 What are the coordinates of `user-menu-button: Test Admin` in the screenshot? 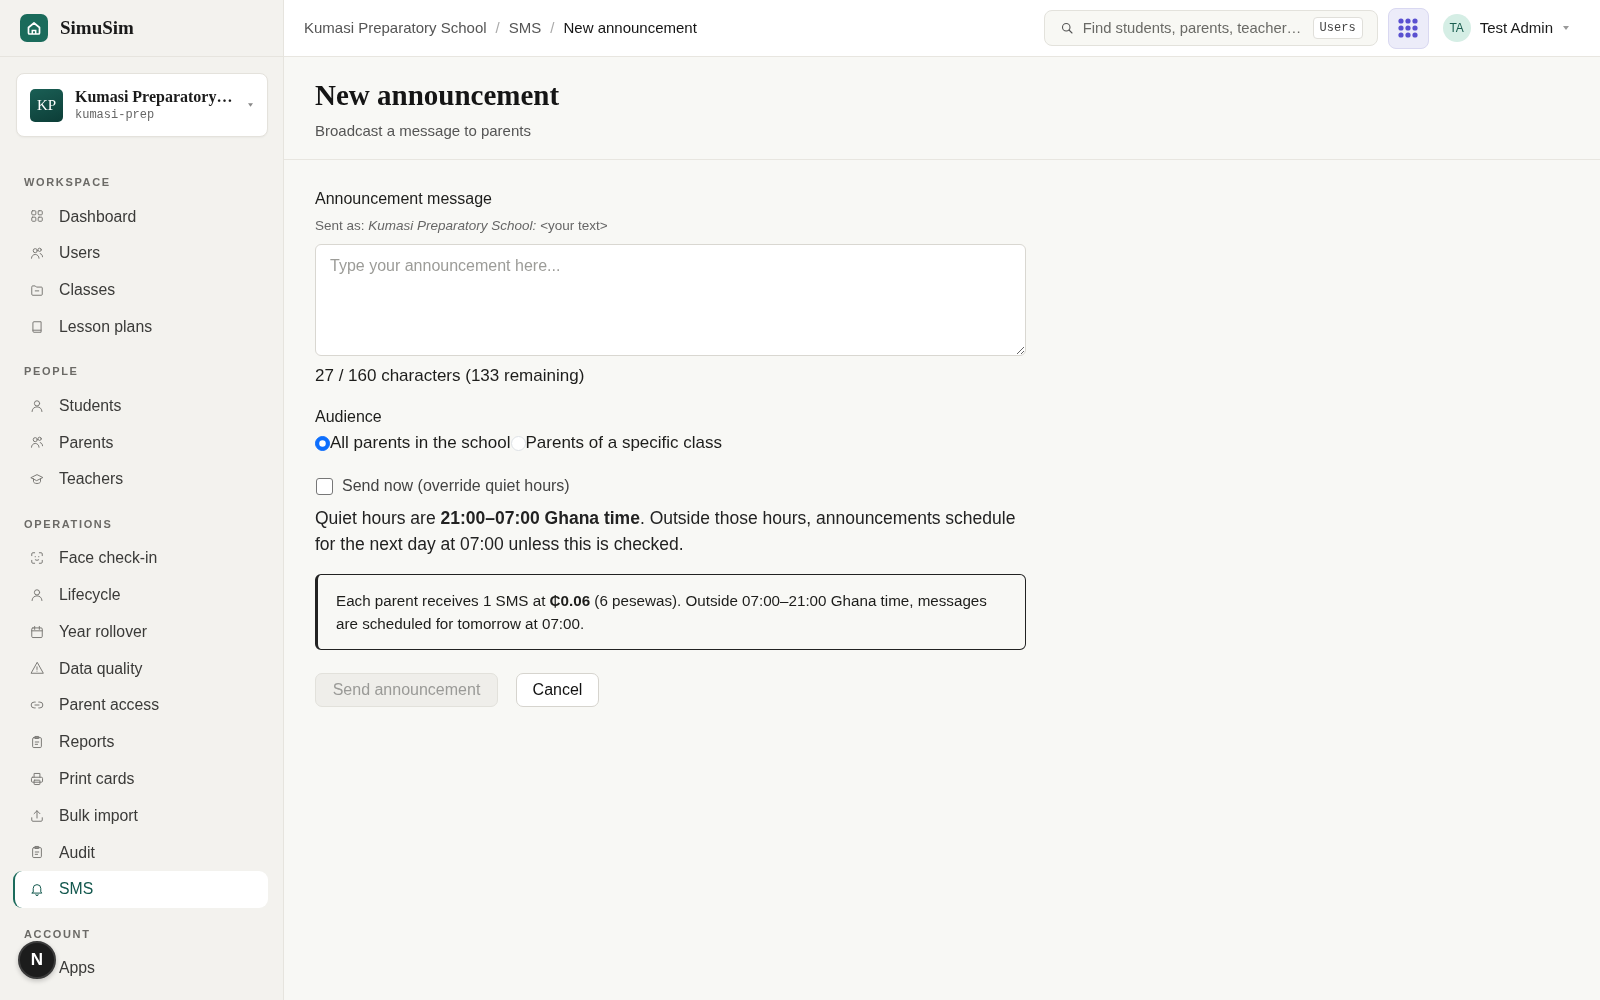 It's located at (1524, 28).